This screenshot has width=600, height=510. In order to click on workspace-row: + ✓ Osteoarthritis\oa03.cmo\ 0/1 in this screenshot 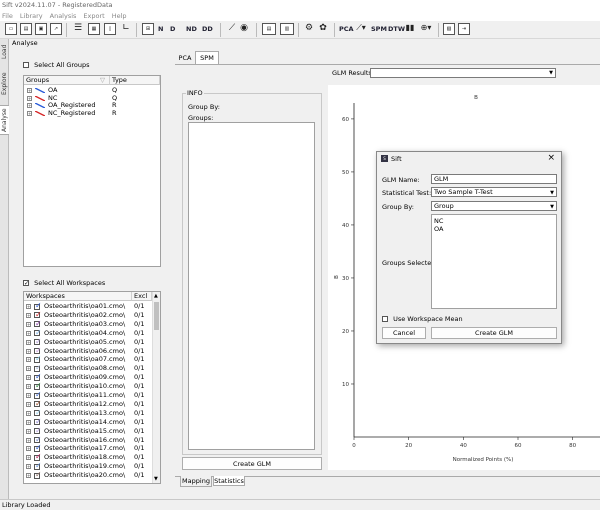, I will do `click(88, 324)`.